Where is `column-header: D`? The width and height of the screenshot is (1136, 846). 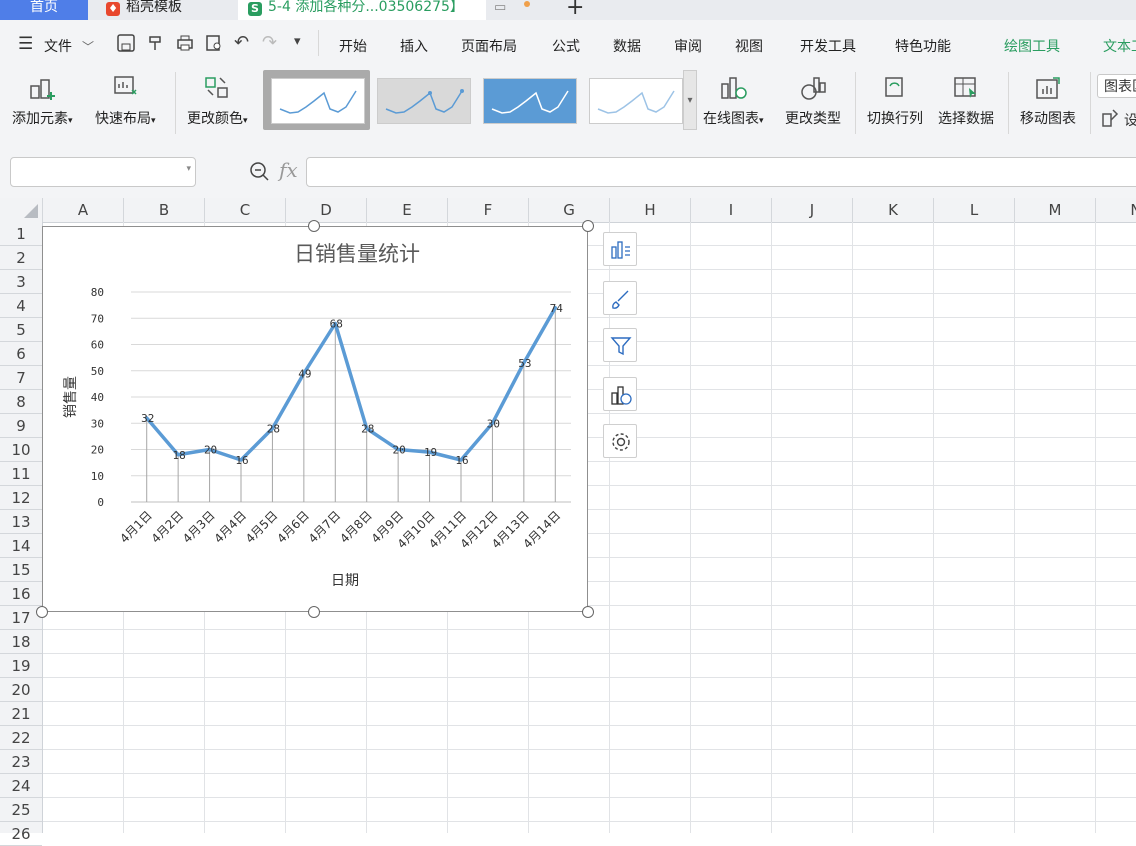 column-header: D is located at coordinates (326, 210).